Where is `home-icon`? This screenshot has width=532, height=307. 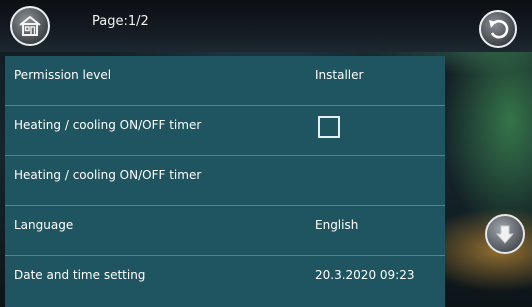
home-icon is located at coordinates (30, 25).